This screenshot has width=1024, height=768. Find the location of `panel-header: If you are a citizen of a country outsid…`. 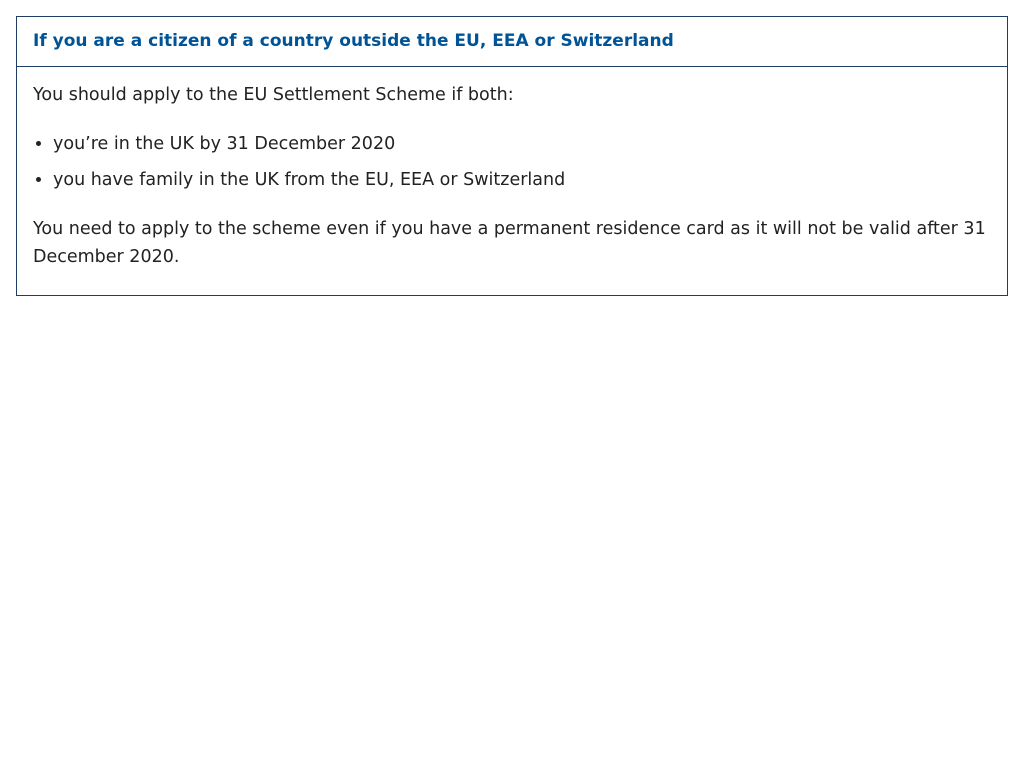

panel-header: If you are a citizen of a country outsid… is located at coordinates (512, 42).